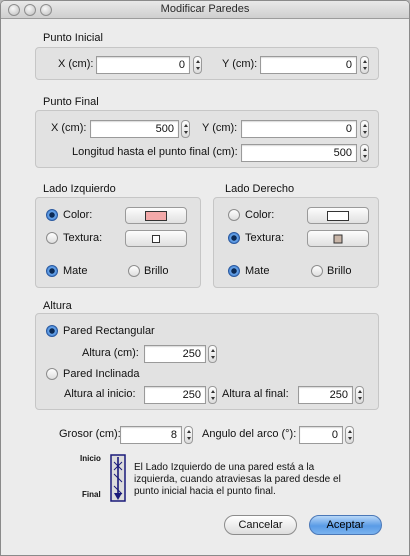 Image resolution: width=410 pixels, height=556 pixels. I want to click on end-y-label: Y (cm):, so click(220, 128).